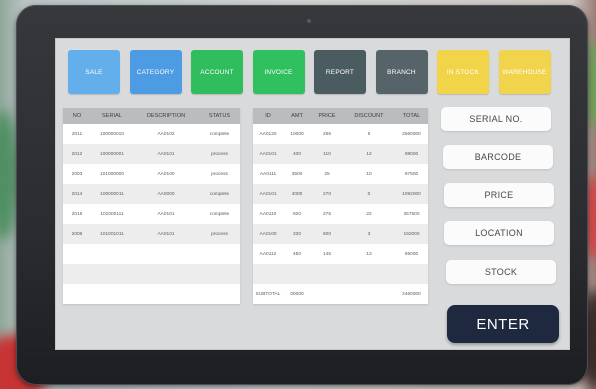  Describe the element at coordinates (296, 154) in the screenshot. I see `cell-amt: 400` at that location.